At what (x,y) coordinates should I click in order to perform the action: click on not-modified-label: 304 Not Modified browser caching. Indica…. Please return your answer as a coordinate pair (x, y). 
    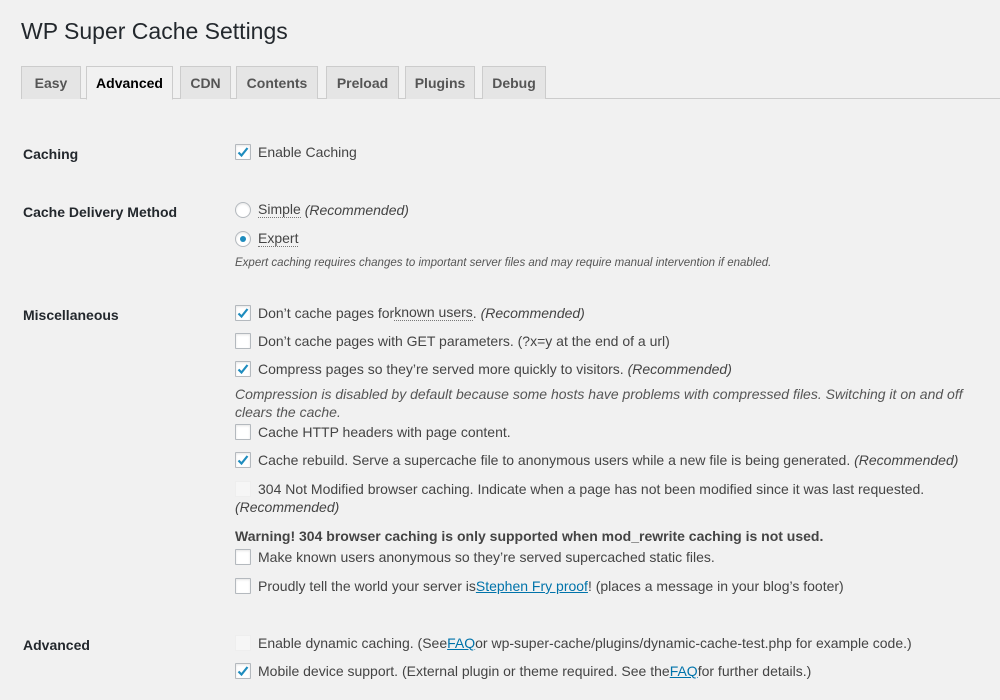
    Looking at the image, I should click on (591, 489).